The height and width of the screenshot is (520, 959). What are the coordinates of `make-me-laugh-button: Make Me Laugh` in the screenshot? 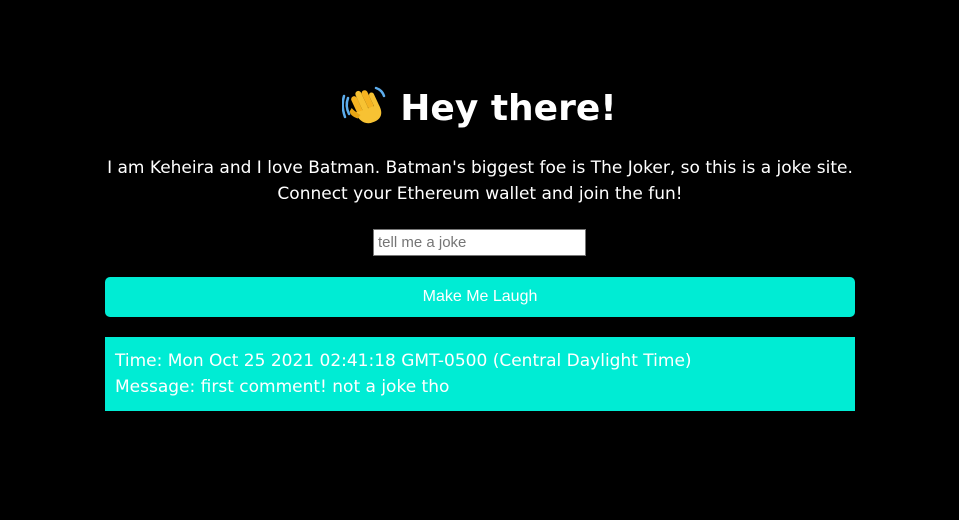 It's located at (480, 297).